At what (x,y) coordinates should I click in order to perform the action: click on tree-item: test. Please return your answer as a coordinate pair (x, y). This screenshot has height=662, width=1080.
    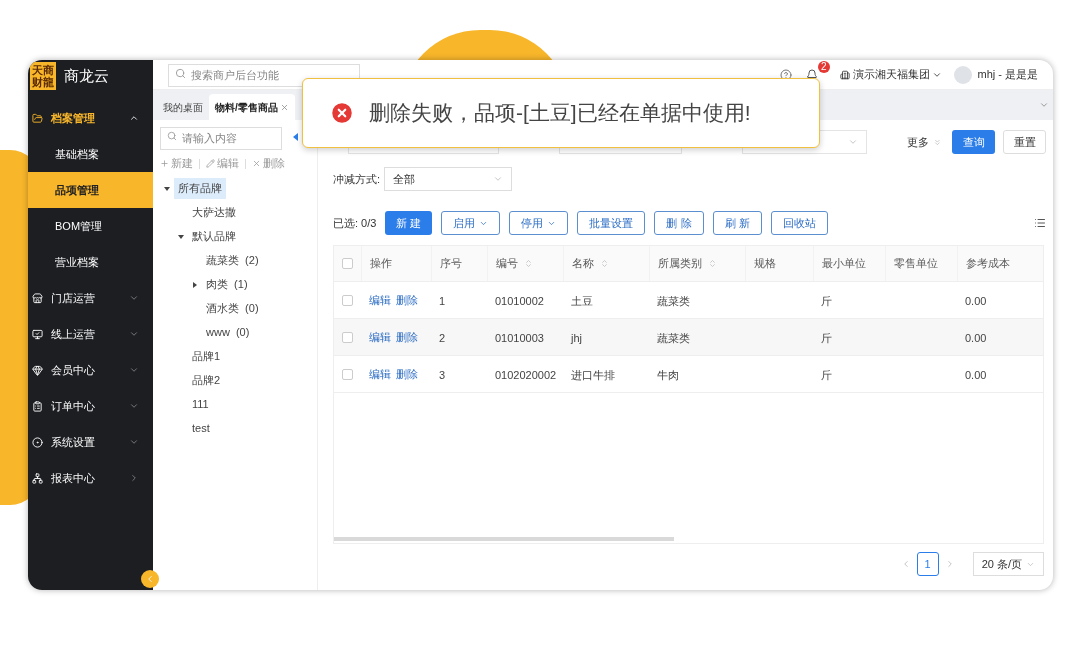
    Looking at the image, I should click on (201, 428).